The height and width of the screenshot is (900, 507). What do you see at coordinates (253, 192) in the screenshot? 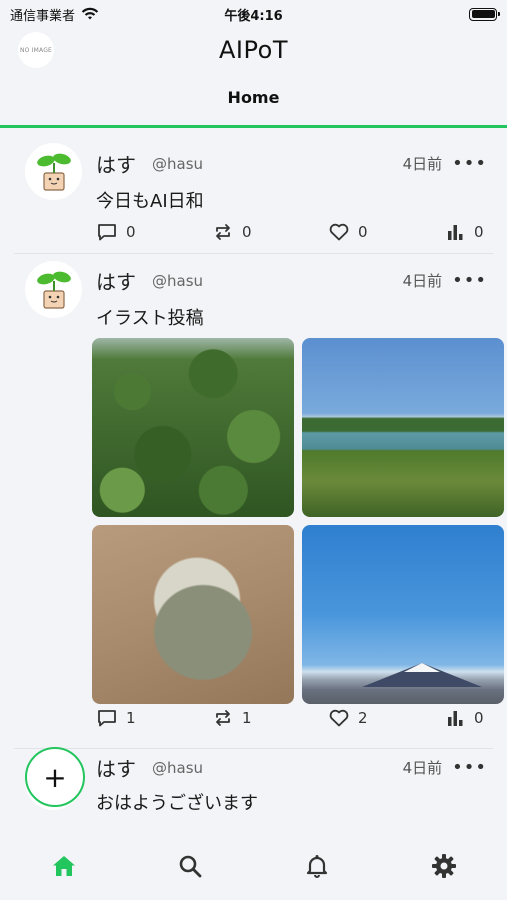
I see `post: はす @hasu 4日前 ••• 今日もAI日和 0 0 0 0` at bounding box center [253, 192].